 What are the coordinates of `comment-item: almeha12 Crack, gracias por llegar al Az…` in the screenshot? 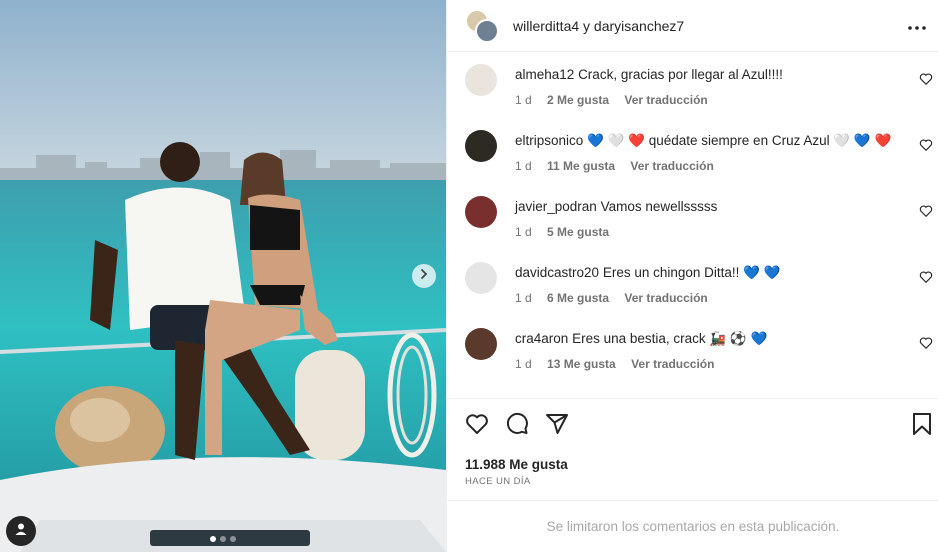 It's located at (701, 82).